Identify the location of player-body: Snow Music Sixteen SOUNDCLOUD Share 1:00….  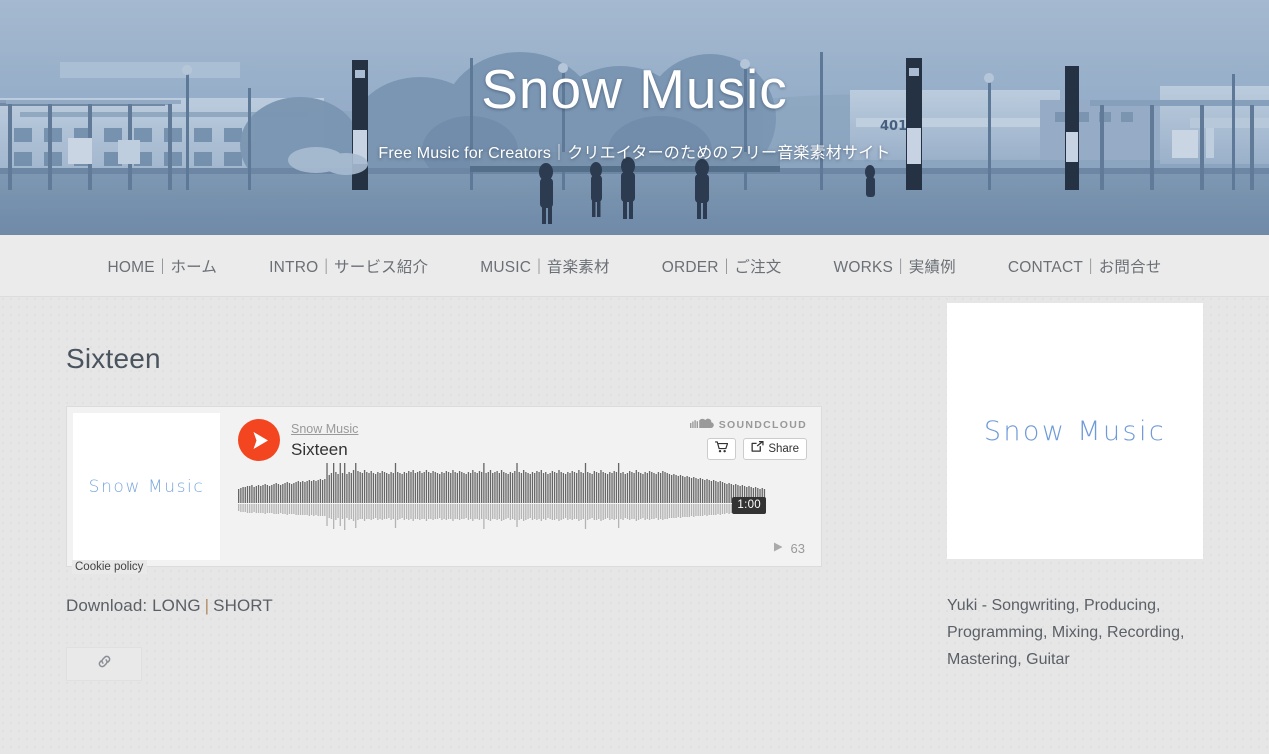
(523, 486).